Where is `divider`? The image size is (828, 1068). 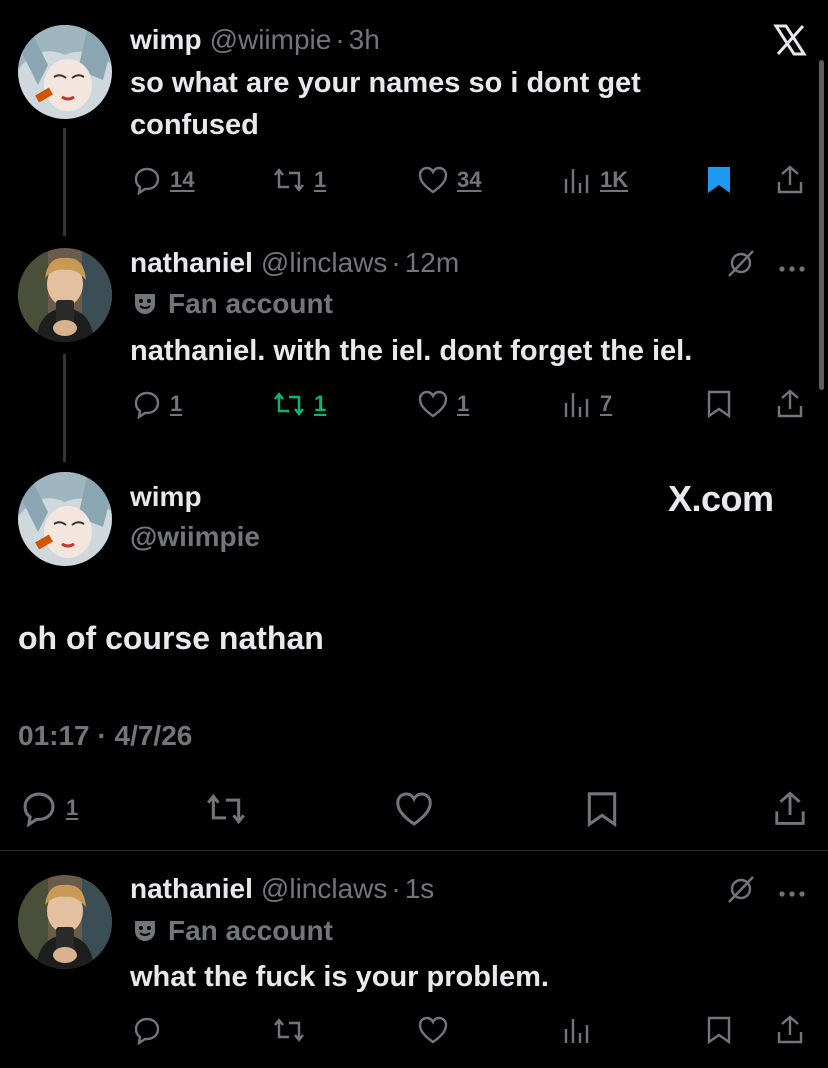 divider is located at coordinates (414, 850).